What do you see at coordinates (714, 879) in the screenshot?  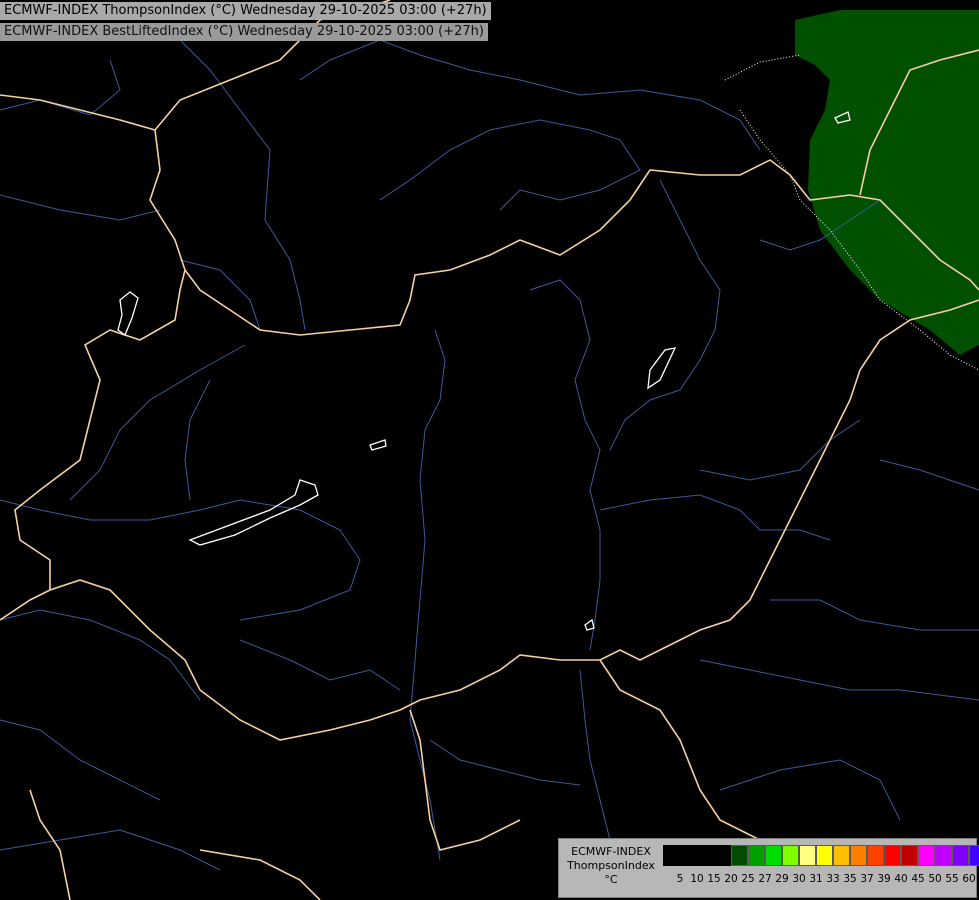 I see `legend-tick-label: 15` at bounding box center [714, 879].